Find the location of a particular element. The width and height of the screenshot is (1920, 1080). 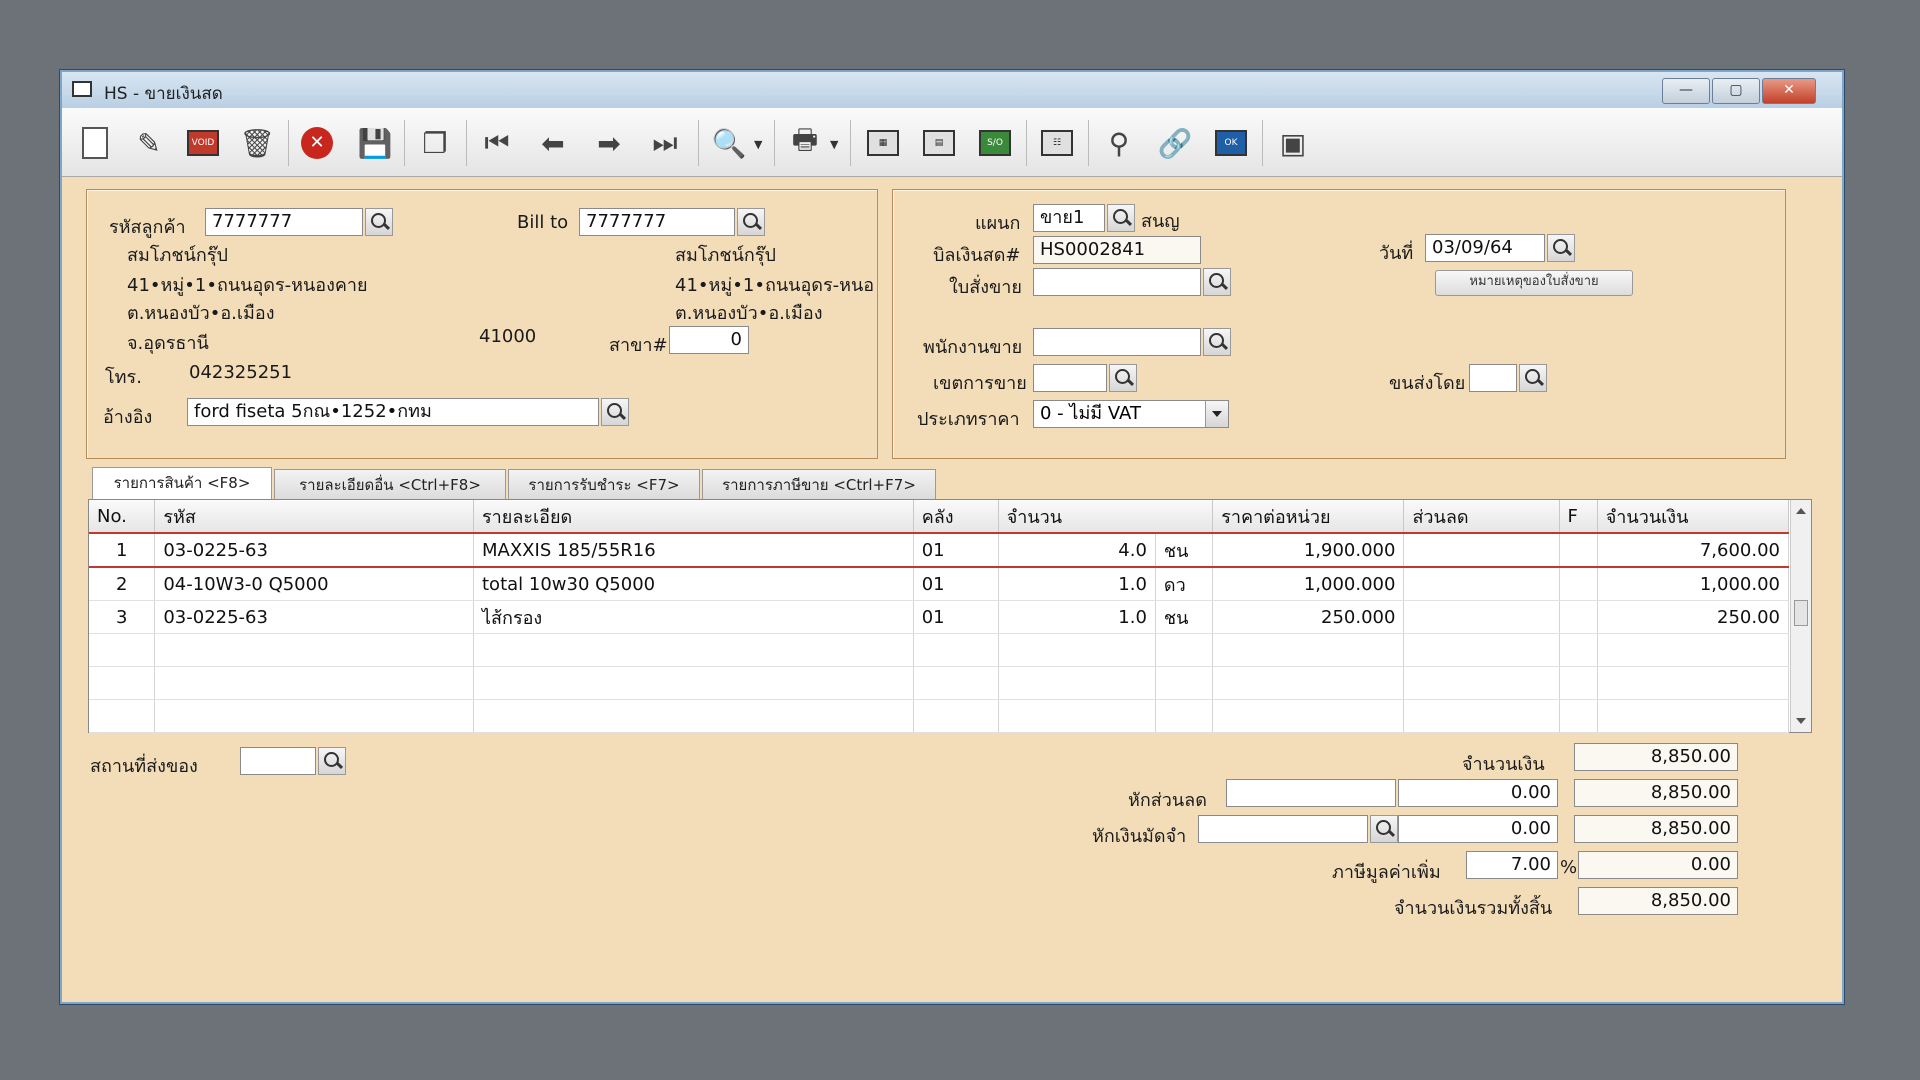

col-f: F is located at coordinates (1578, 517).